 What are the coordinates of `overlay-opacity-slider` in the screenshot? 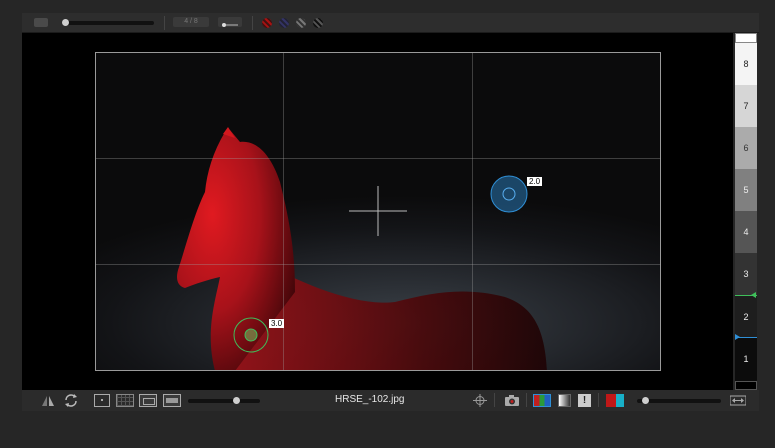 It's located at (679, 401).